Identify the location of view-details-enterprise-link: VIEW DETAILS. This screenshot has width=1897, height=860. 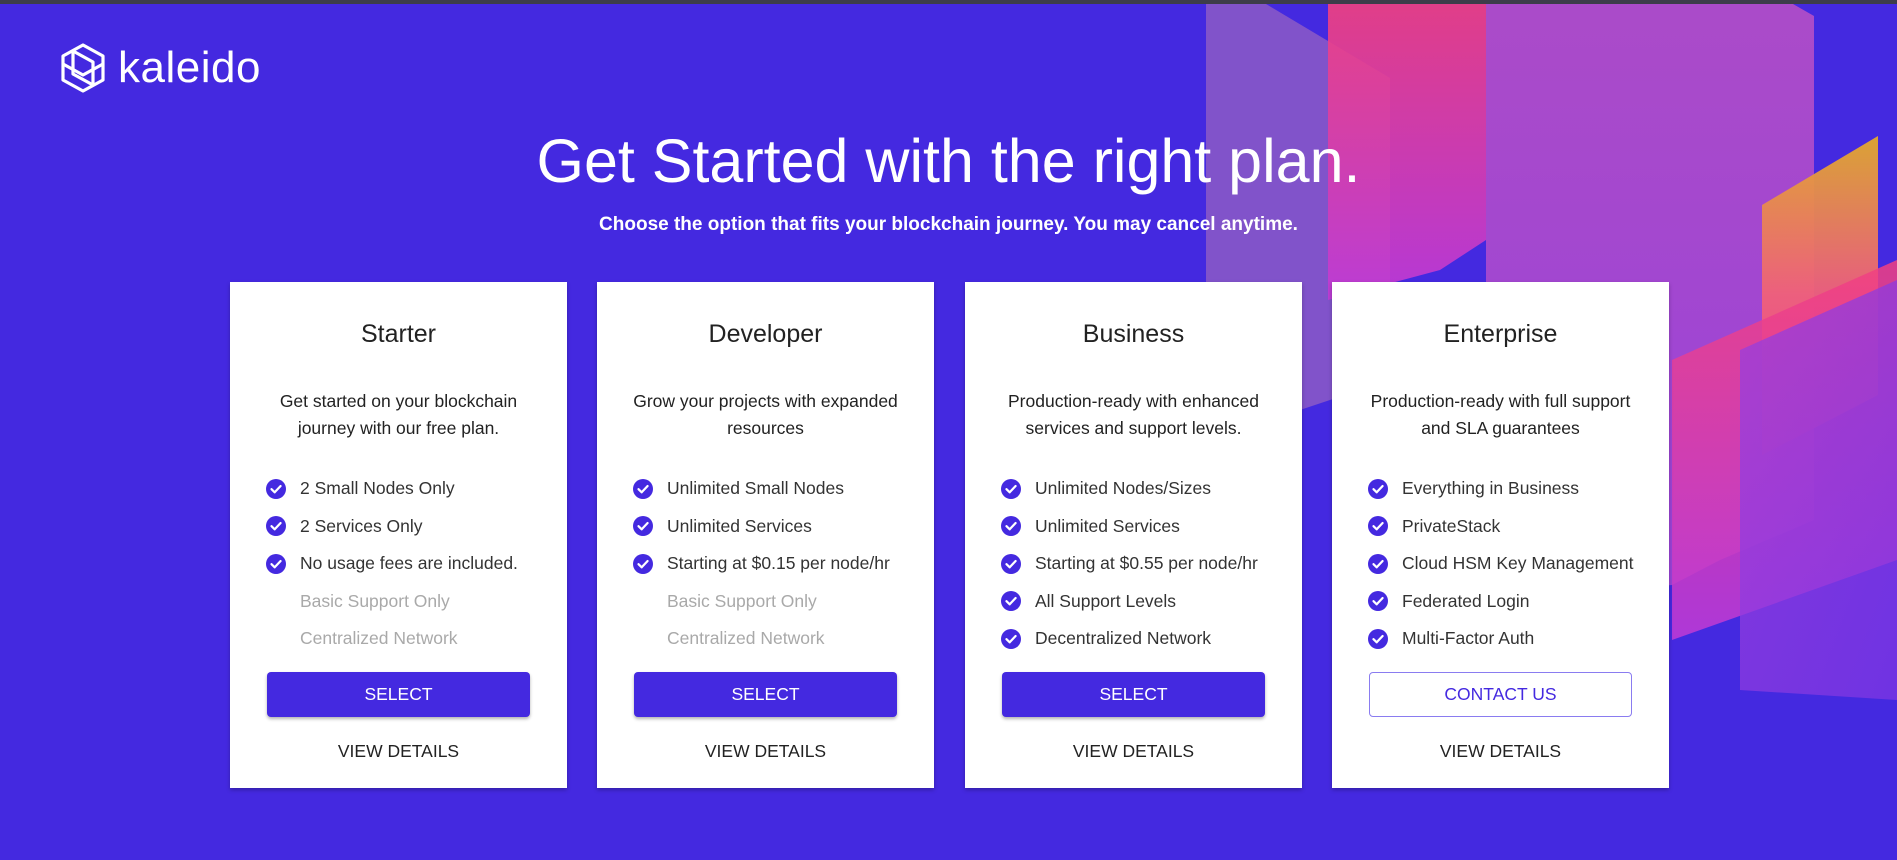
(1500, 751).